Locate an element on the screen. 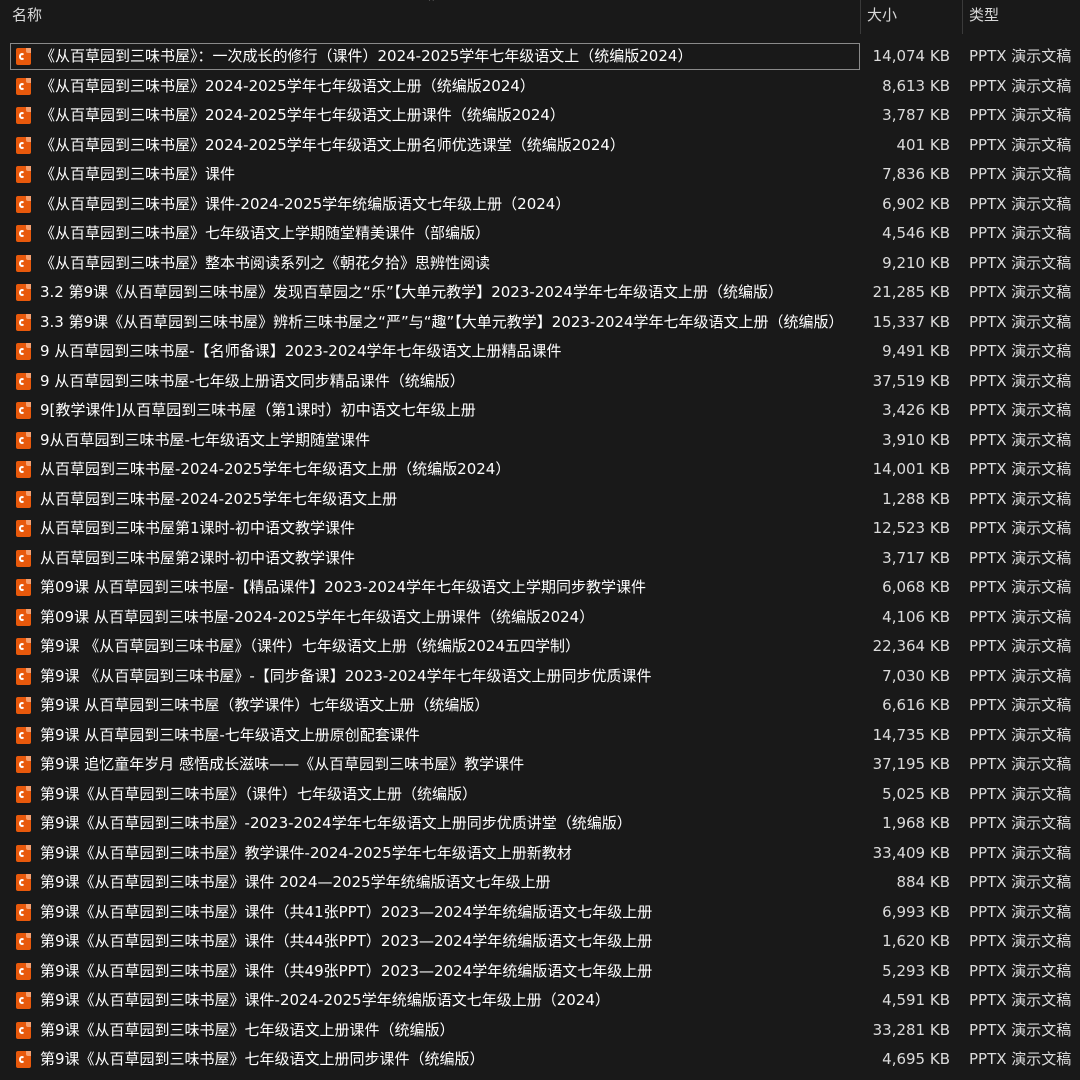 Image resolution: width=1080 pixels, height=1080 pixels. file-name-cell: 第9课《从百草园到三味书屋》教学课件-2024-2025学年七年级语文上册新教材 is located at coordinates (435, 853).